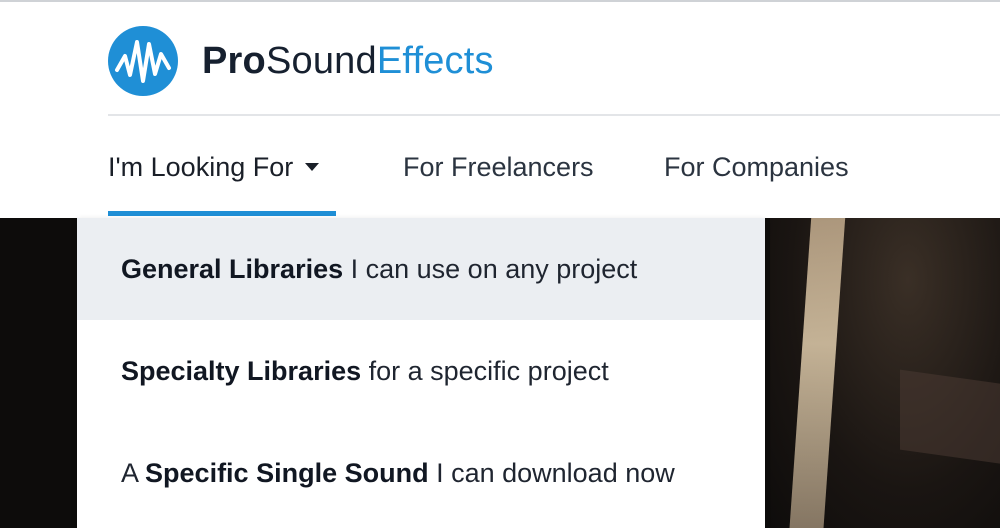 This screenshot has width=1000, height=528. What do you see at coordinates (321, 61) in the screenshot?
I see `brand-sound: Sound` at bounding box center [321, 61].